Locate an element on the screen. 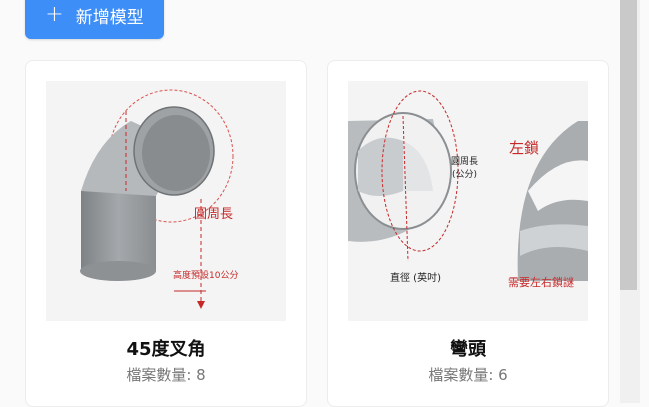 The height and width of the screenshot is (407, 649). page-edge is located at coordinates (644, 201).